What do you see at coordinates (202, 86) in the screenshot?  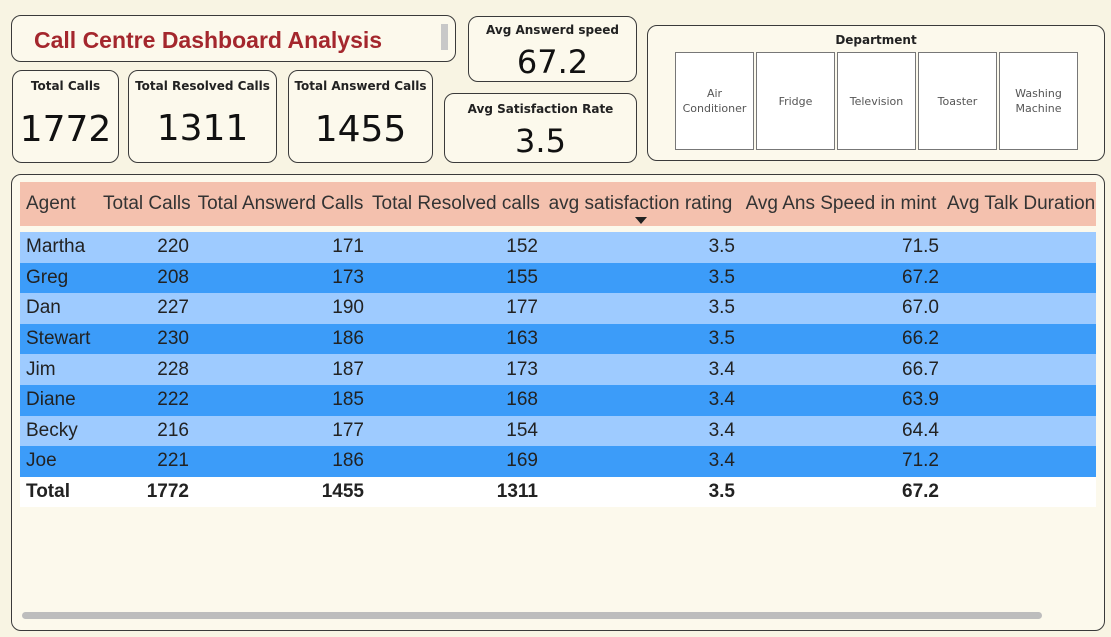 I see `kpi-total-resolved-label: Total Resolved Calls` at bounding box center [202, 86].